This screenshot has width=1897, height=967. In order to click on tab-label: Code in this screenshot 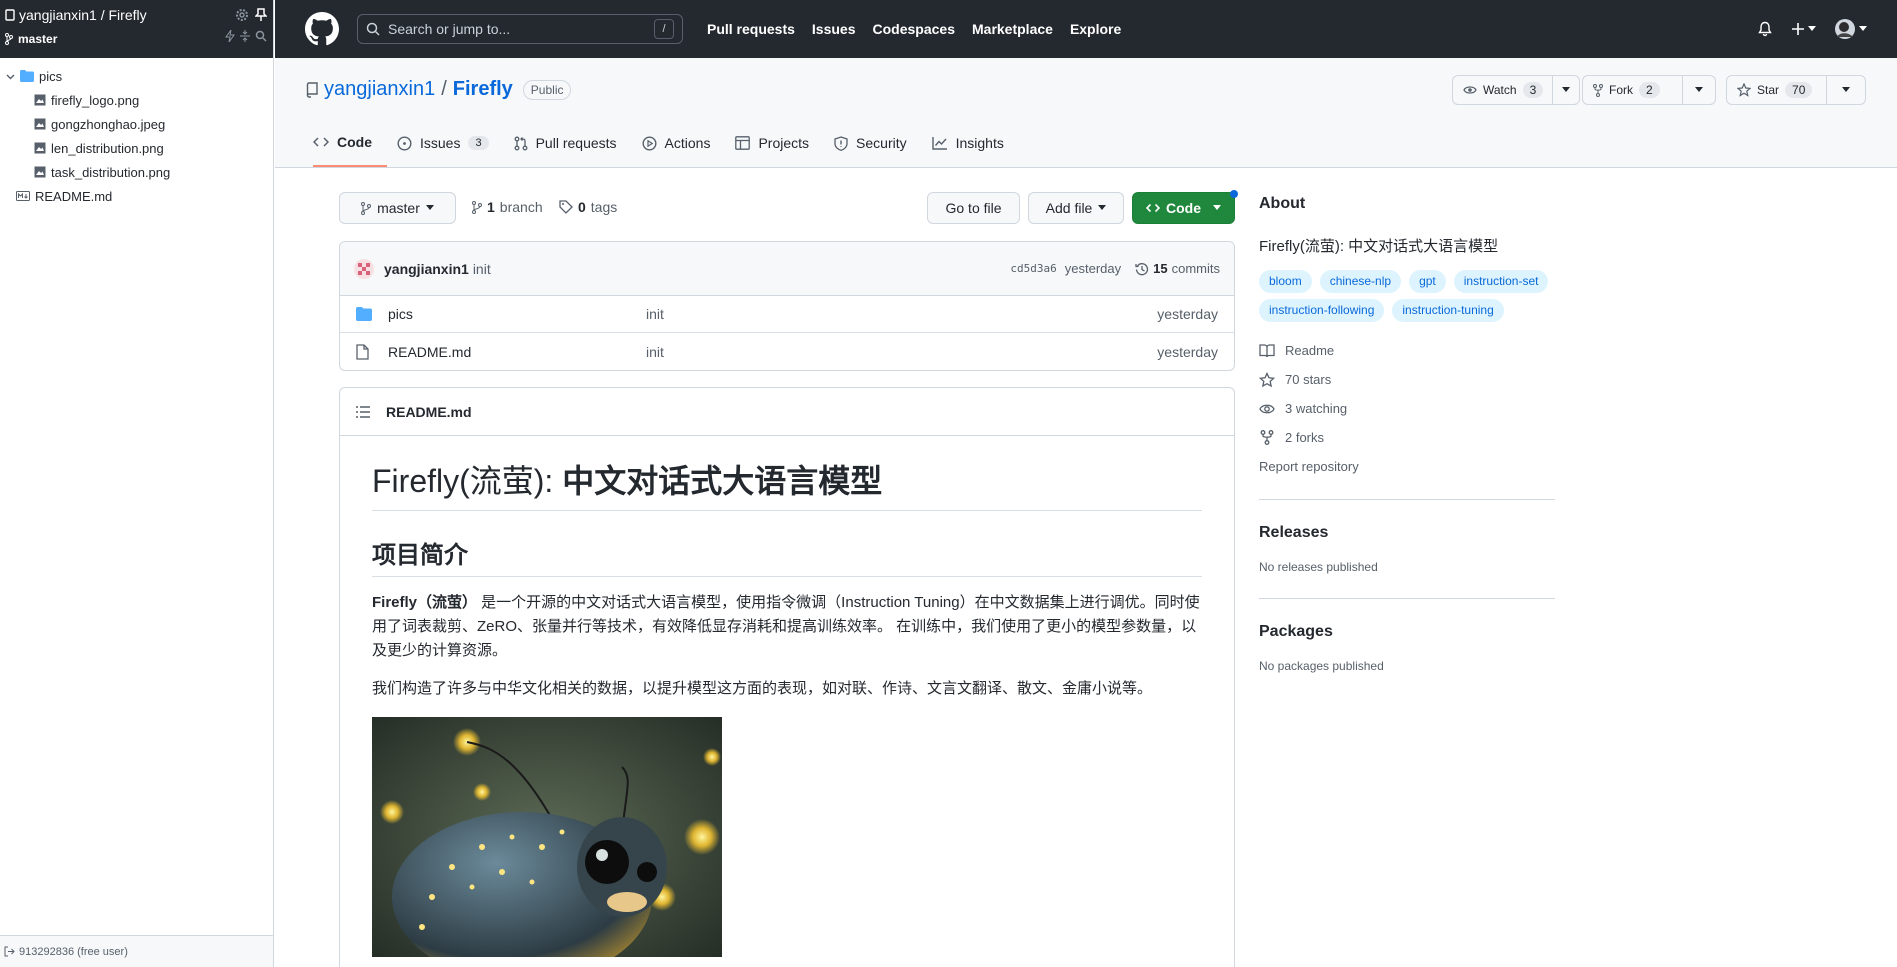, I will do `click(354, 142)`.